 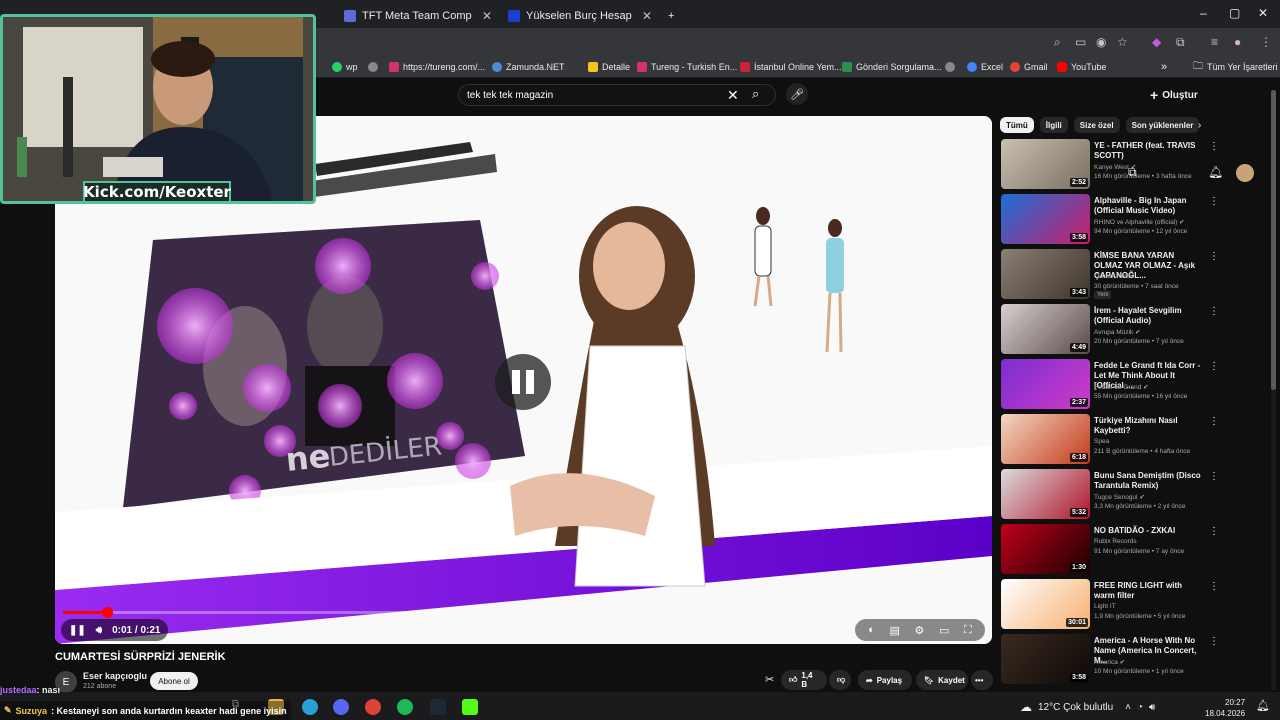 What do you see at coordinates (1057, 42) in the screenshot?
I see `zoom-icon: ⌕` at bounding box center [1057, 42].